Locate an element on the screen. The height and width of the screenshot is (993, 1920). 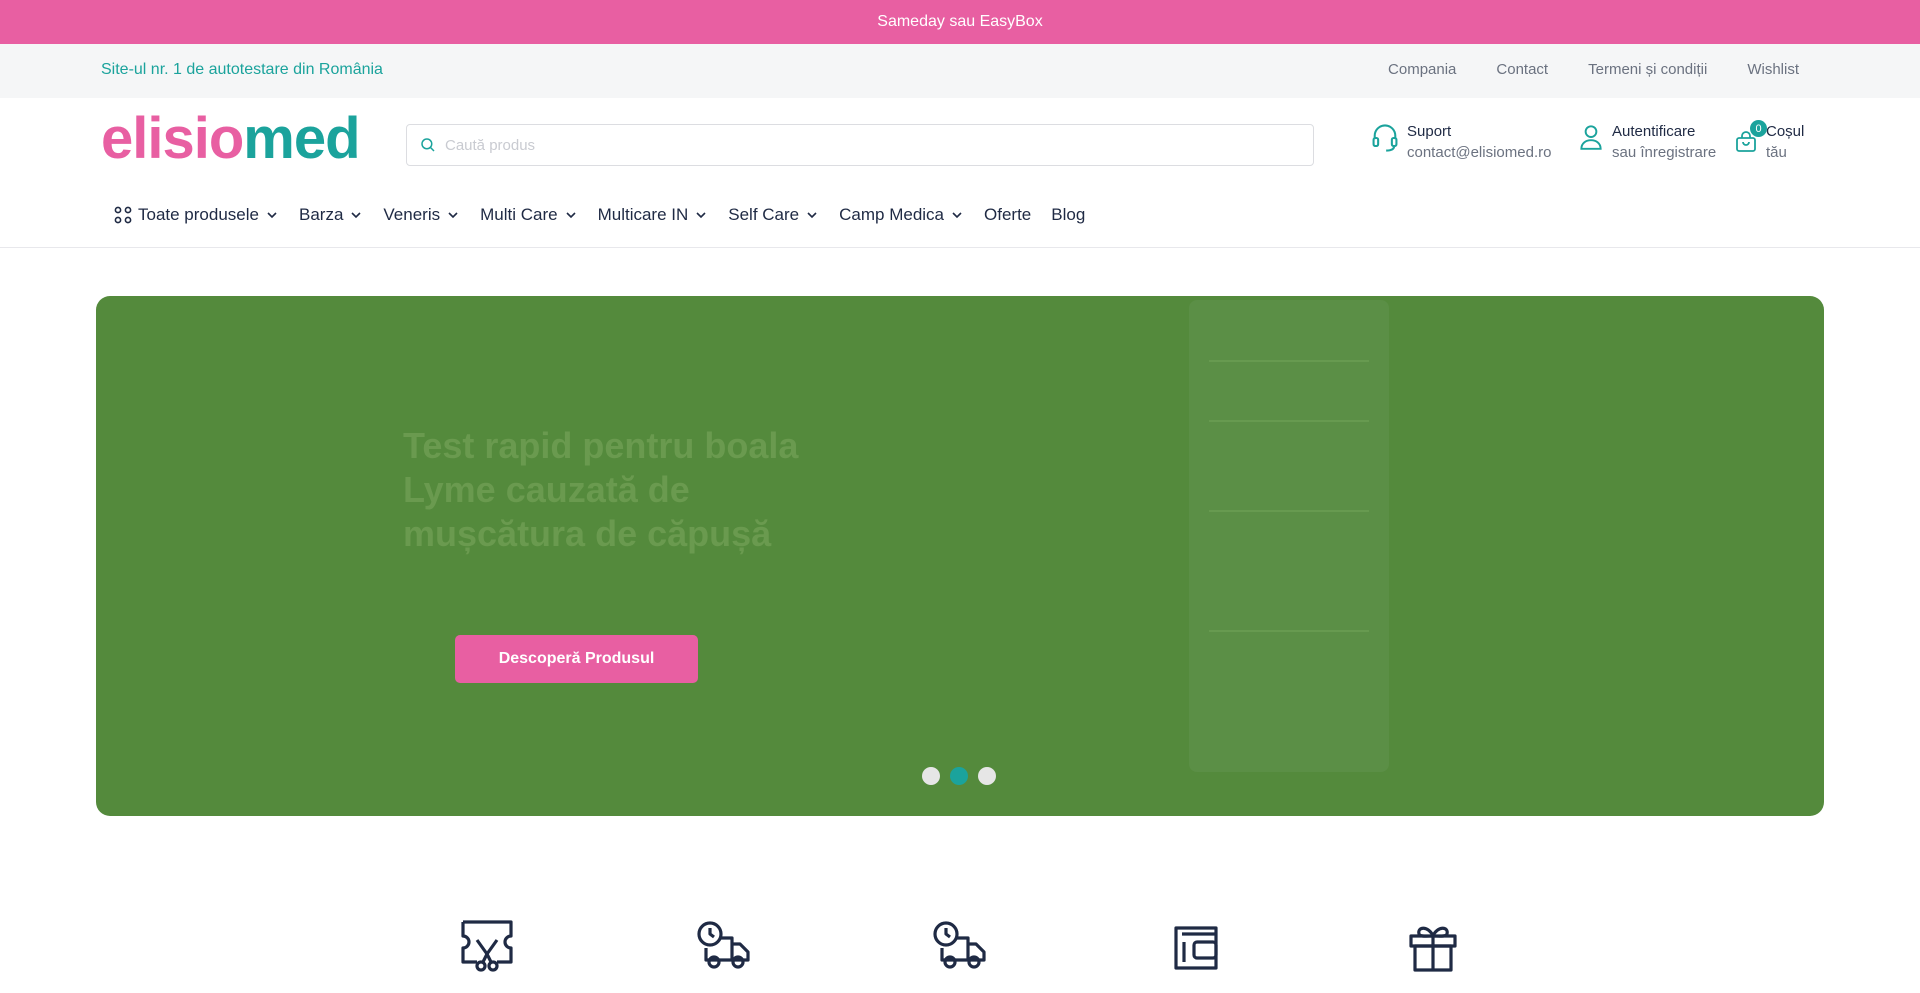
hero-product-image is located at coordinates (1289, 536).